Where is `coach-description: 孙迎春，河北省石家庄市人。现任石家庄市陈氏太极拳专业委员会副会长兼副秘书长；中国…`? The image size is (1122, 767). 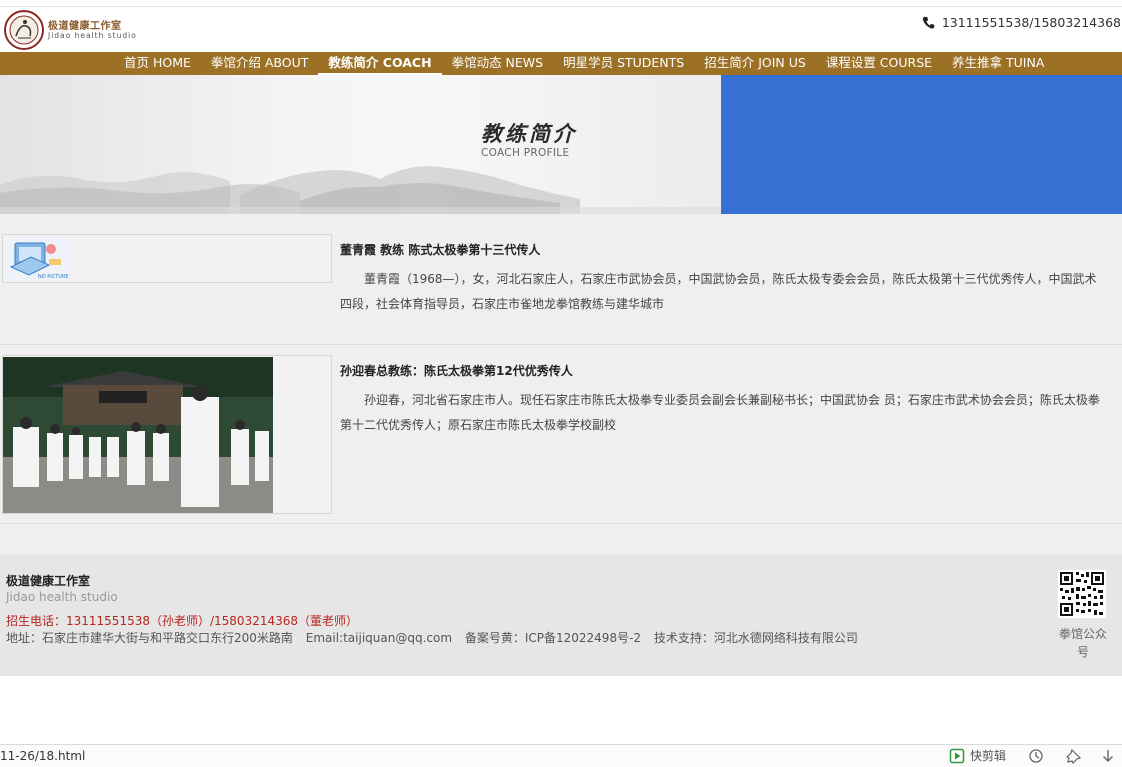
coach-description: 孙迎春，河北省石家庄市人。现任石家庄市陈氏太极拳专业委员会副会长兼副秘书长；中国… is located at coordinates (720, 412).